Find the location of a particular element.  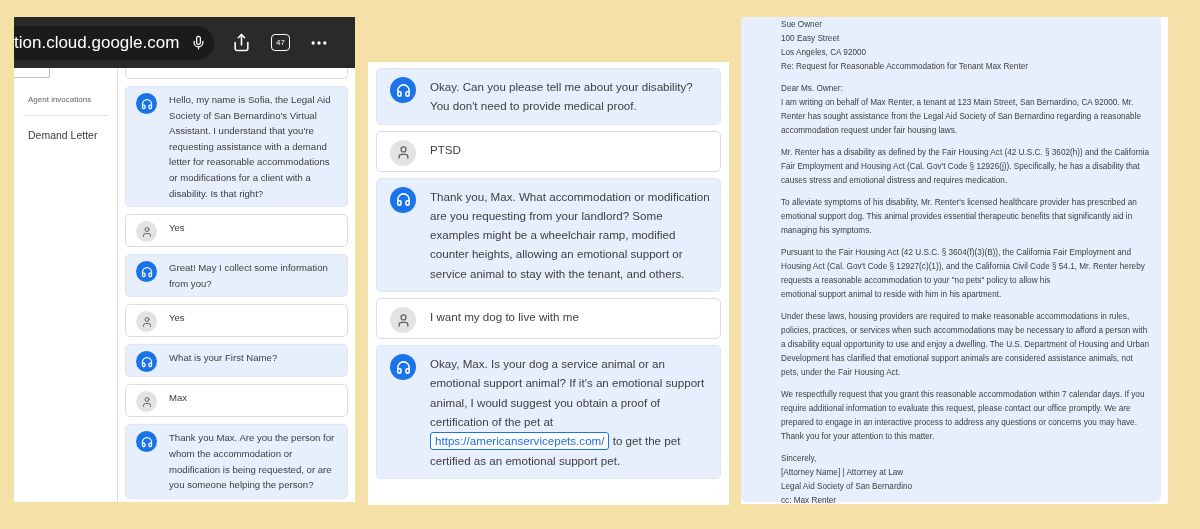

message-text: Thank you, Max. What accommodation or modification are you requesting from your landlord? Some examples might be a wheelchair ramp, modified counter heights, allowing an emotional support or service animal to stay with the tenant, and others. is located at coordinates (570, 234).